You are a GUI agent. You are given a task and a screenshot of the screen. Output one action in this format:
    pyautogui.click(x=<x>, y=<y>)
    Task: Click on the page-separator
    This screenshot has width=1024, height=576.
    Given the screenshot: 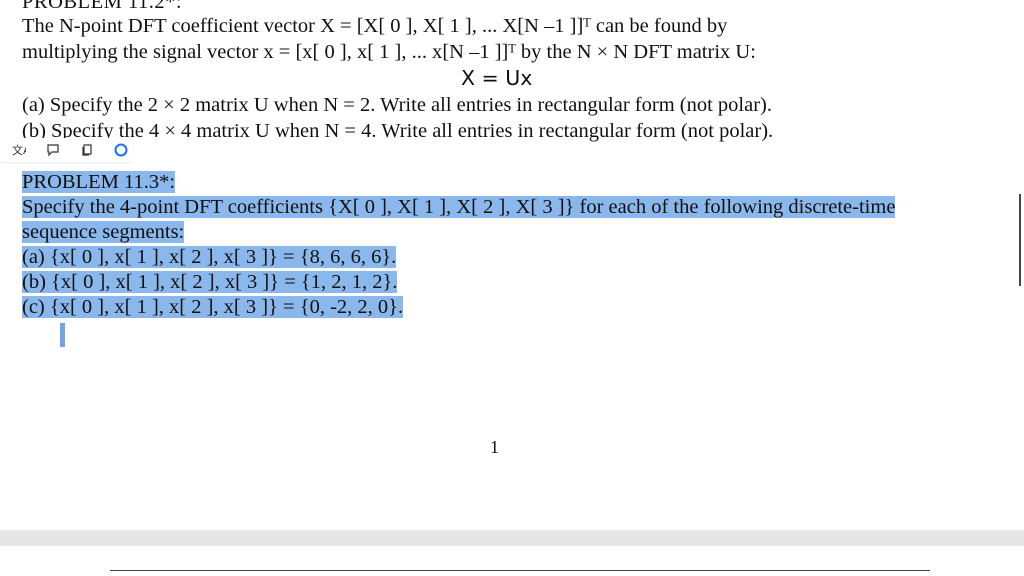 What is the action you would take?
    pyautogui.click(x=512, y=538)
    